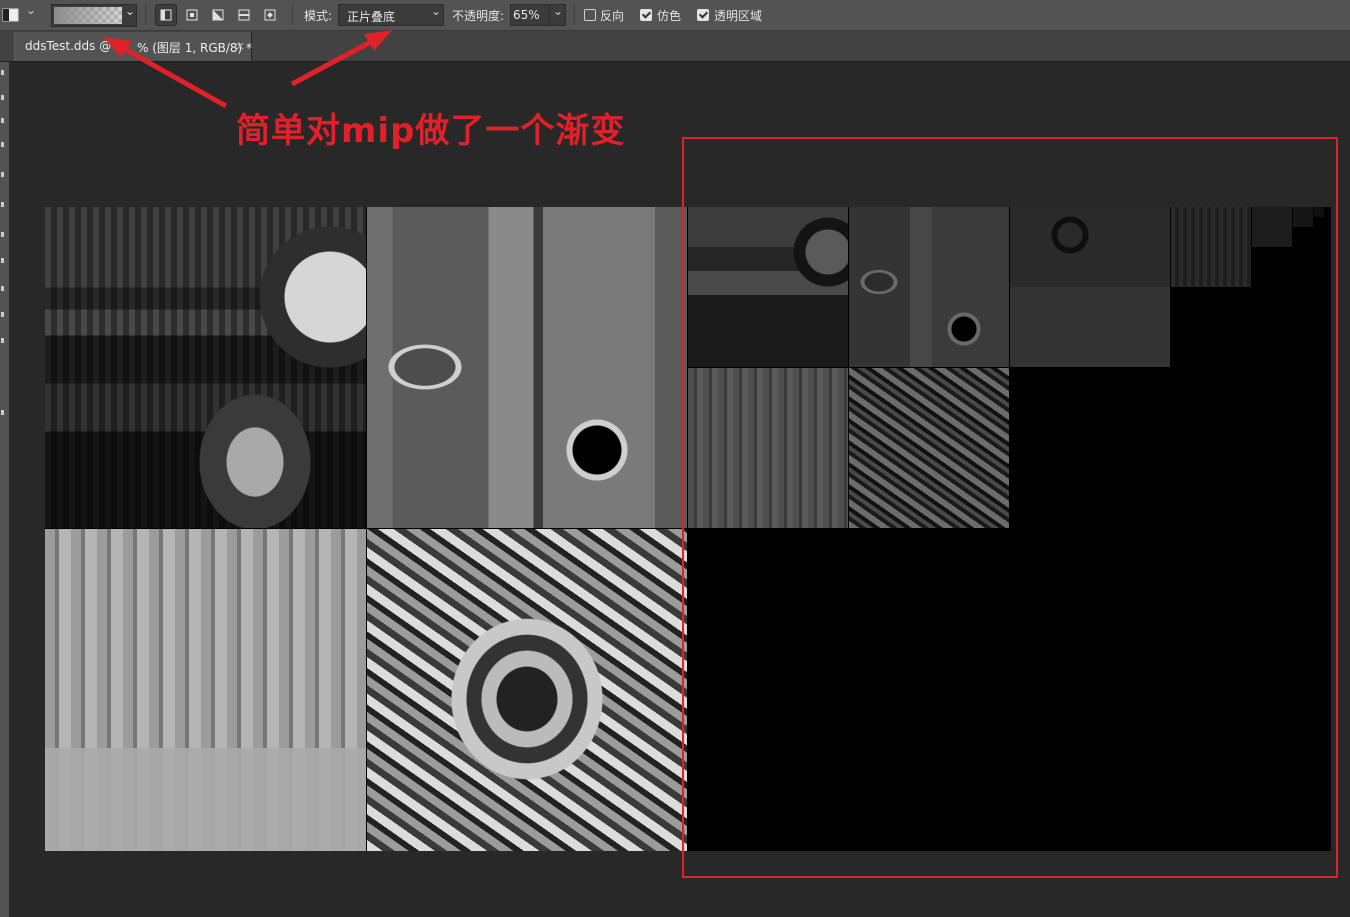  I want to click on annotation-arrow-left, so click(169, 74).